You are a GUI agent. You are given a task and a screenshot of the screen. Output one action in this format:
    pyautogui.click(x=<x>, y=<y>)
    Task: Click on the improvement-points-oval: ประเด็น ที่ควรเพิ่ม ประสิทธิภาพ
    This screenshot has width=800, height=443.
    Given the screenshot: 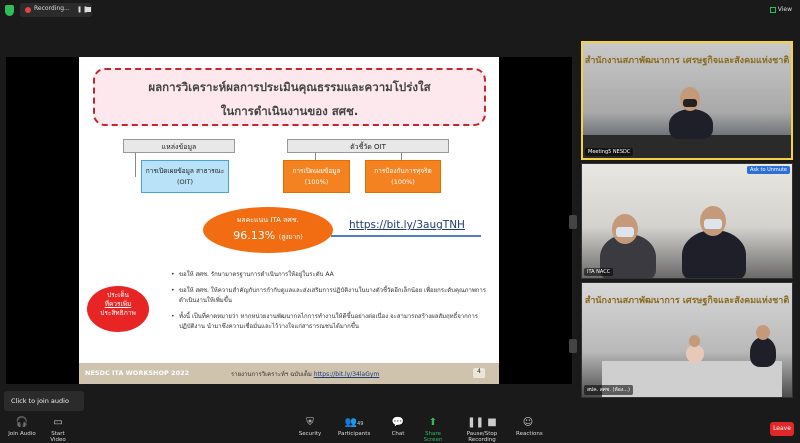 What is the action you would take?
    pyautogui.click(x=118, y=309)
    